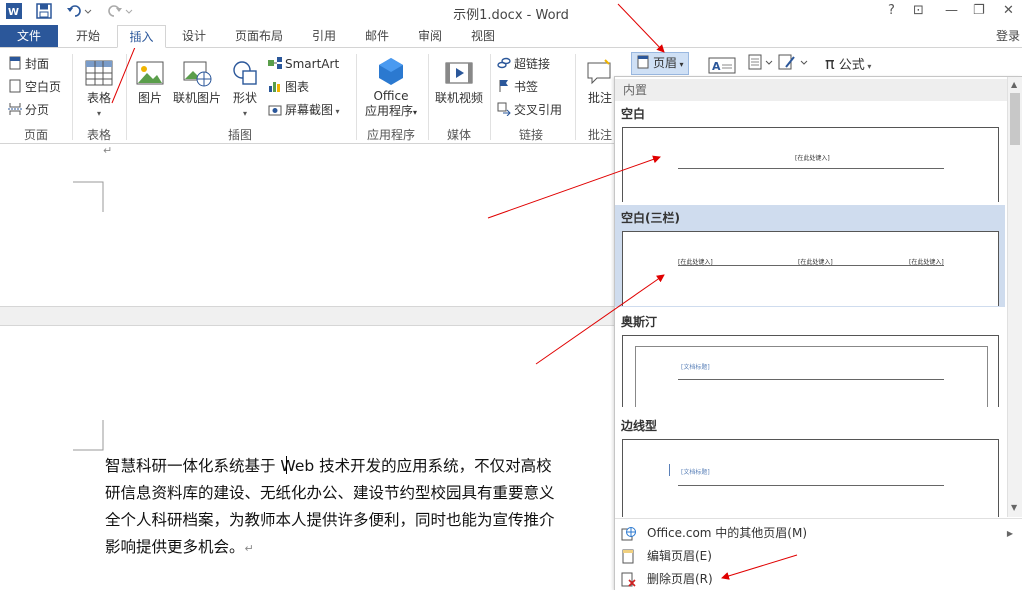 The width and height of the screenshot is (1022, 590). What do you see at coordinates (34, 87) in the screenshot?
I see `blank-page-button: 空白页` at bounding box center [34, 87].